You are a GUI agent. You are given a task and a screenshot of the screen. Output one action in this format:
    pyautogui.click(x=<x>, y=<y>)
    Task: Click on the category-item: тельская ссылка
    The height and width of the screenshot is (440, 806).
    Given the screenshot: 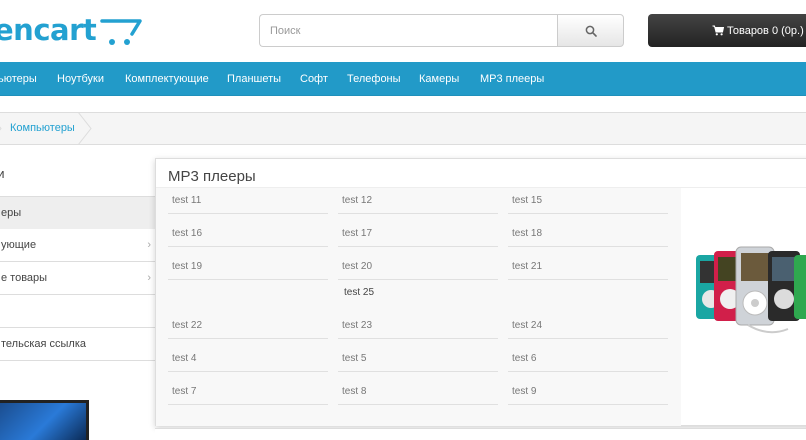 What is the action you would take?
    pyautogui.click(x=78, y=344)
    